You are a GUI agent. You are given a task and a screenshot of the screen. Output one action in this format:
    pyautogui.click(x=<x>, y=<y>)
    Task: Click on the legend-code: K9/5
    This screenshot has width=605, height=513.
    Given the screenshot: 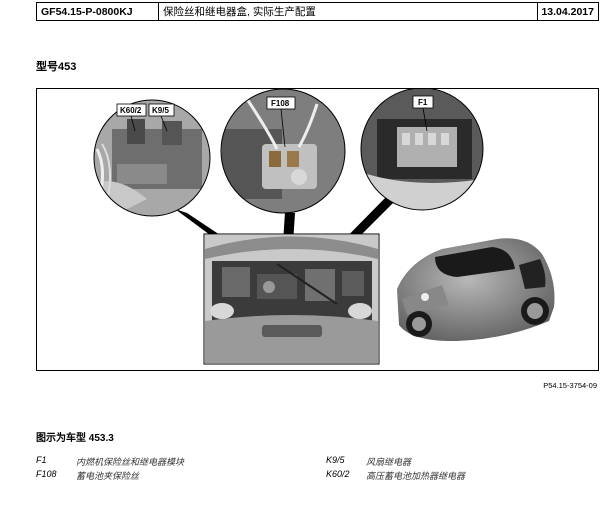 What is the action you would take?
    pyautogui.click(x=335, y=460)
    